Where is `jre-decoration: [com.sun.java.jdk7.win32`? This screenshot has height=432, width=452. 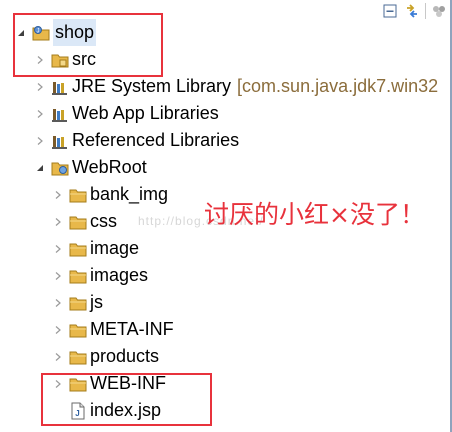
jre-decoration: [com.sun.java.jdk7.win32 is located at coordinates (338, 86).